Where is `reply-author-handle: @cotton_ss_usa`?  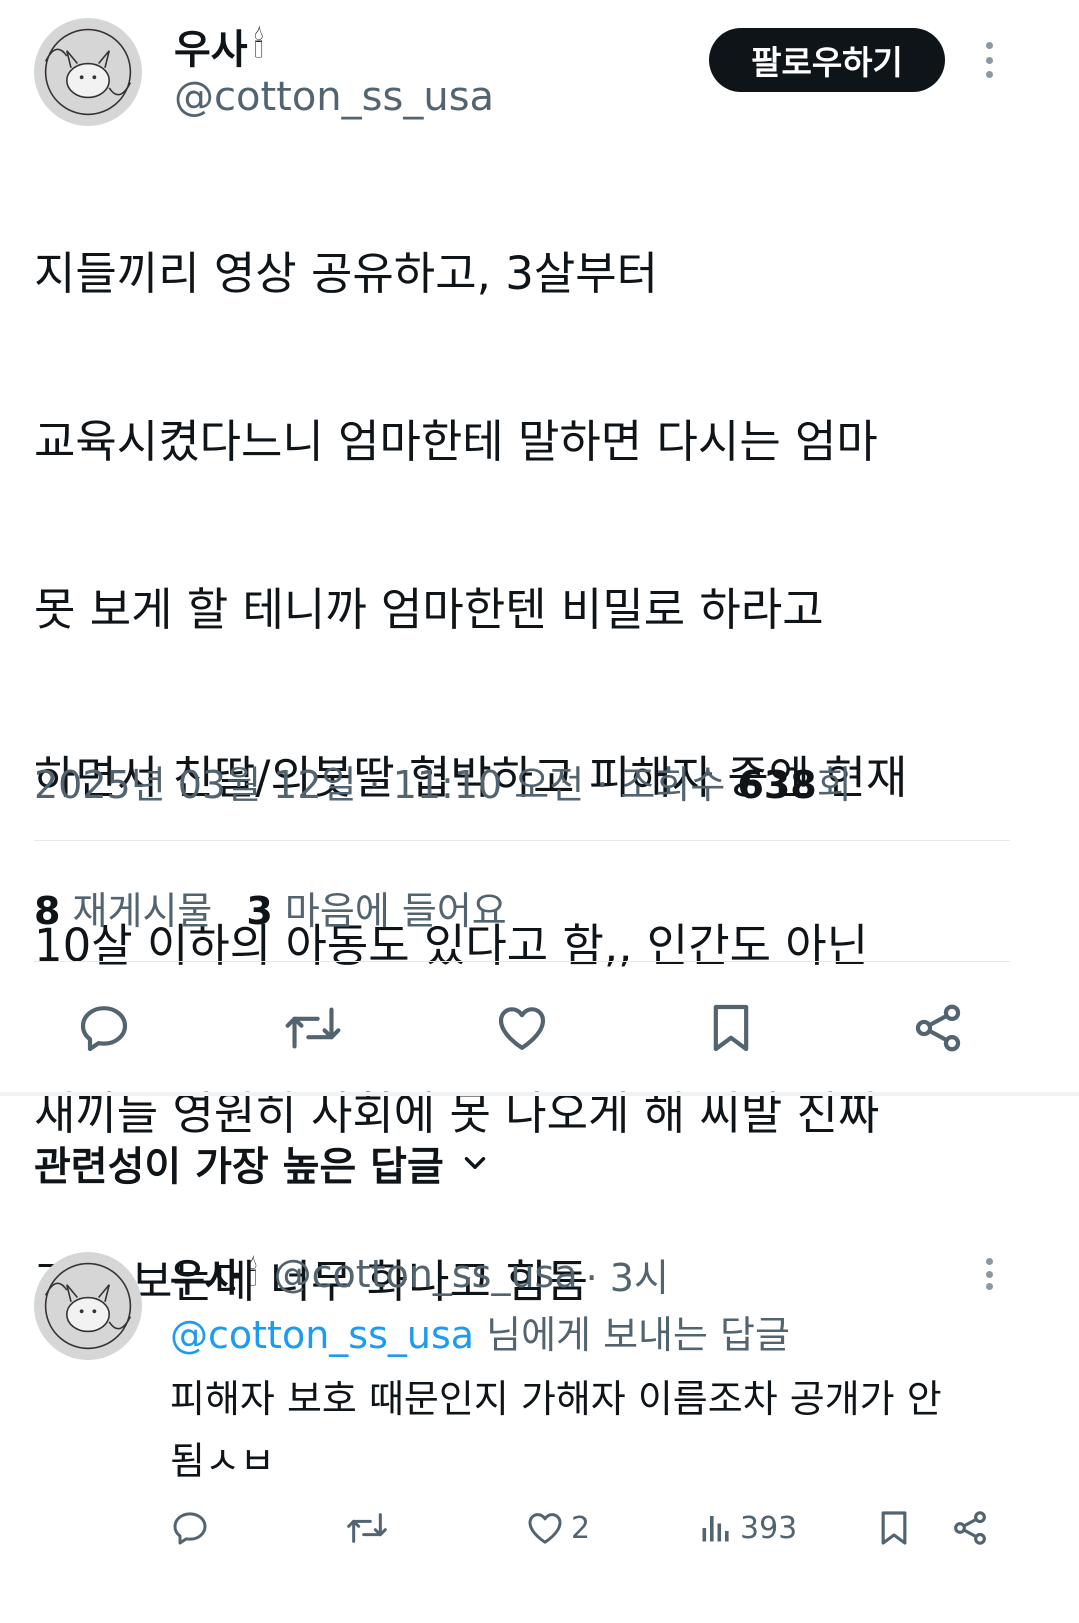 reply-author-handle: @cotton_ss_usa is located at coordinates (425, 1274).